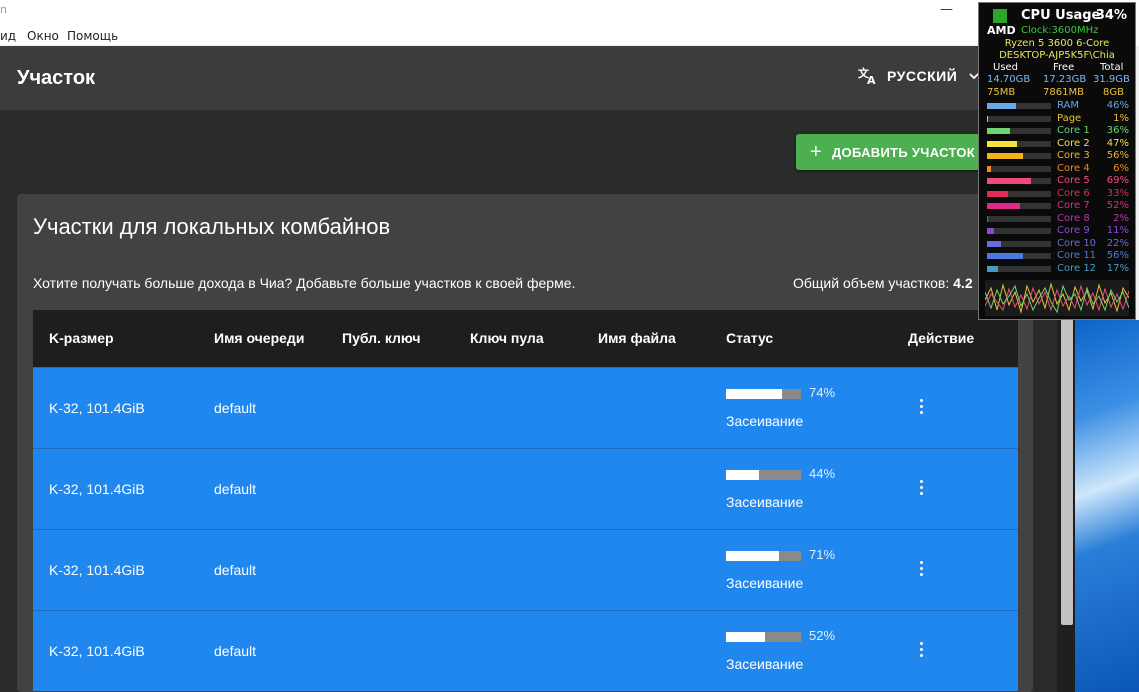 Image resolution: width=1139 pixels, height=692 pixels. What do you see at coordinates (871, 79) in the screenshot?
I see `svg-text: A` at bounding box center [871, 79].